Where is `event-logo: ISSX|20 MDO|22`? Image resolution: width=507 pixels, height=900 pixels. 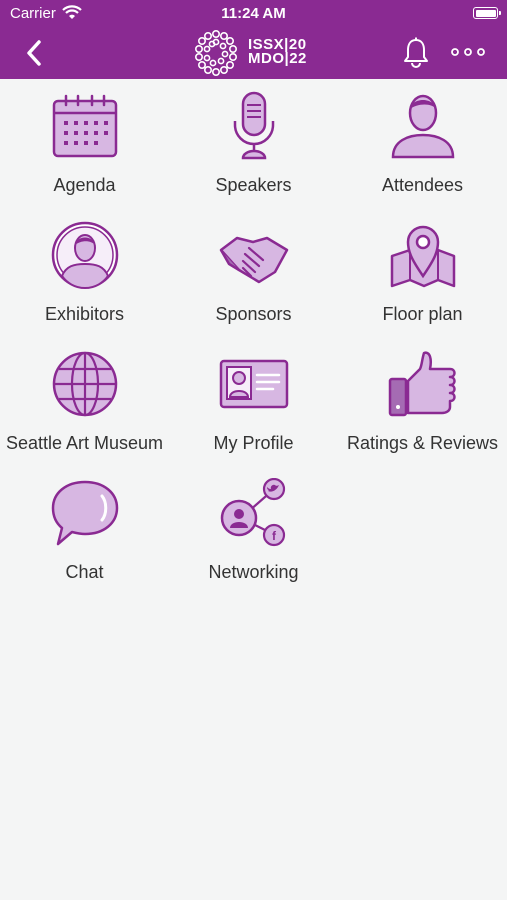 event-logo: ISSX|20 MDO|22 is located at coordinates (258, 53).